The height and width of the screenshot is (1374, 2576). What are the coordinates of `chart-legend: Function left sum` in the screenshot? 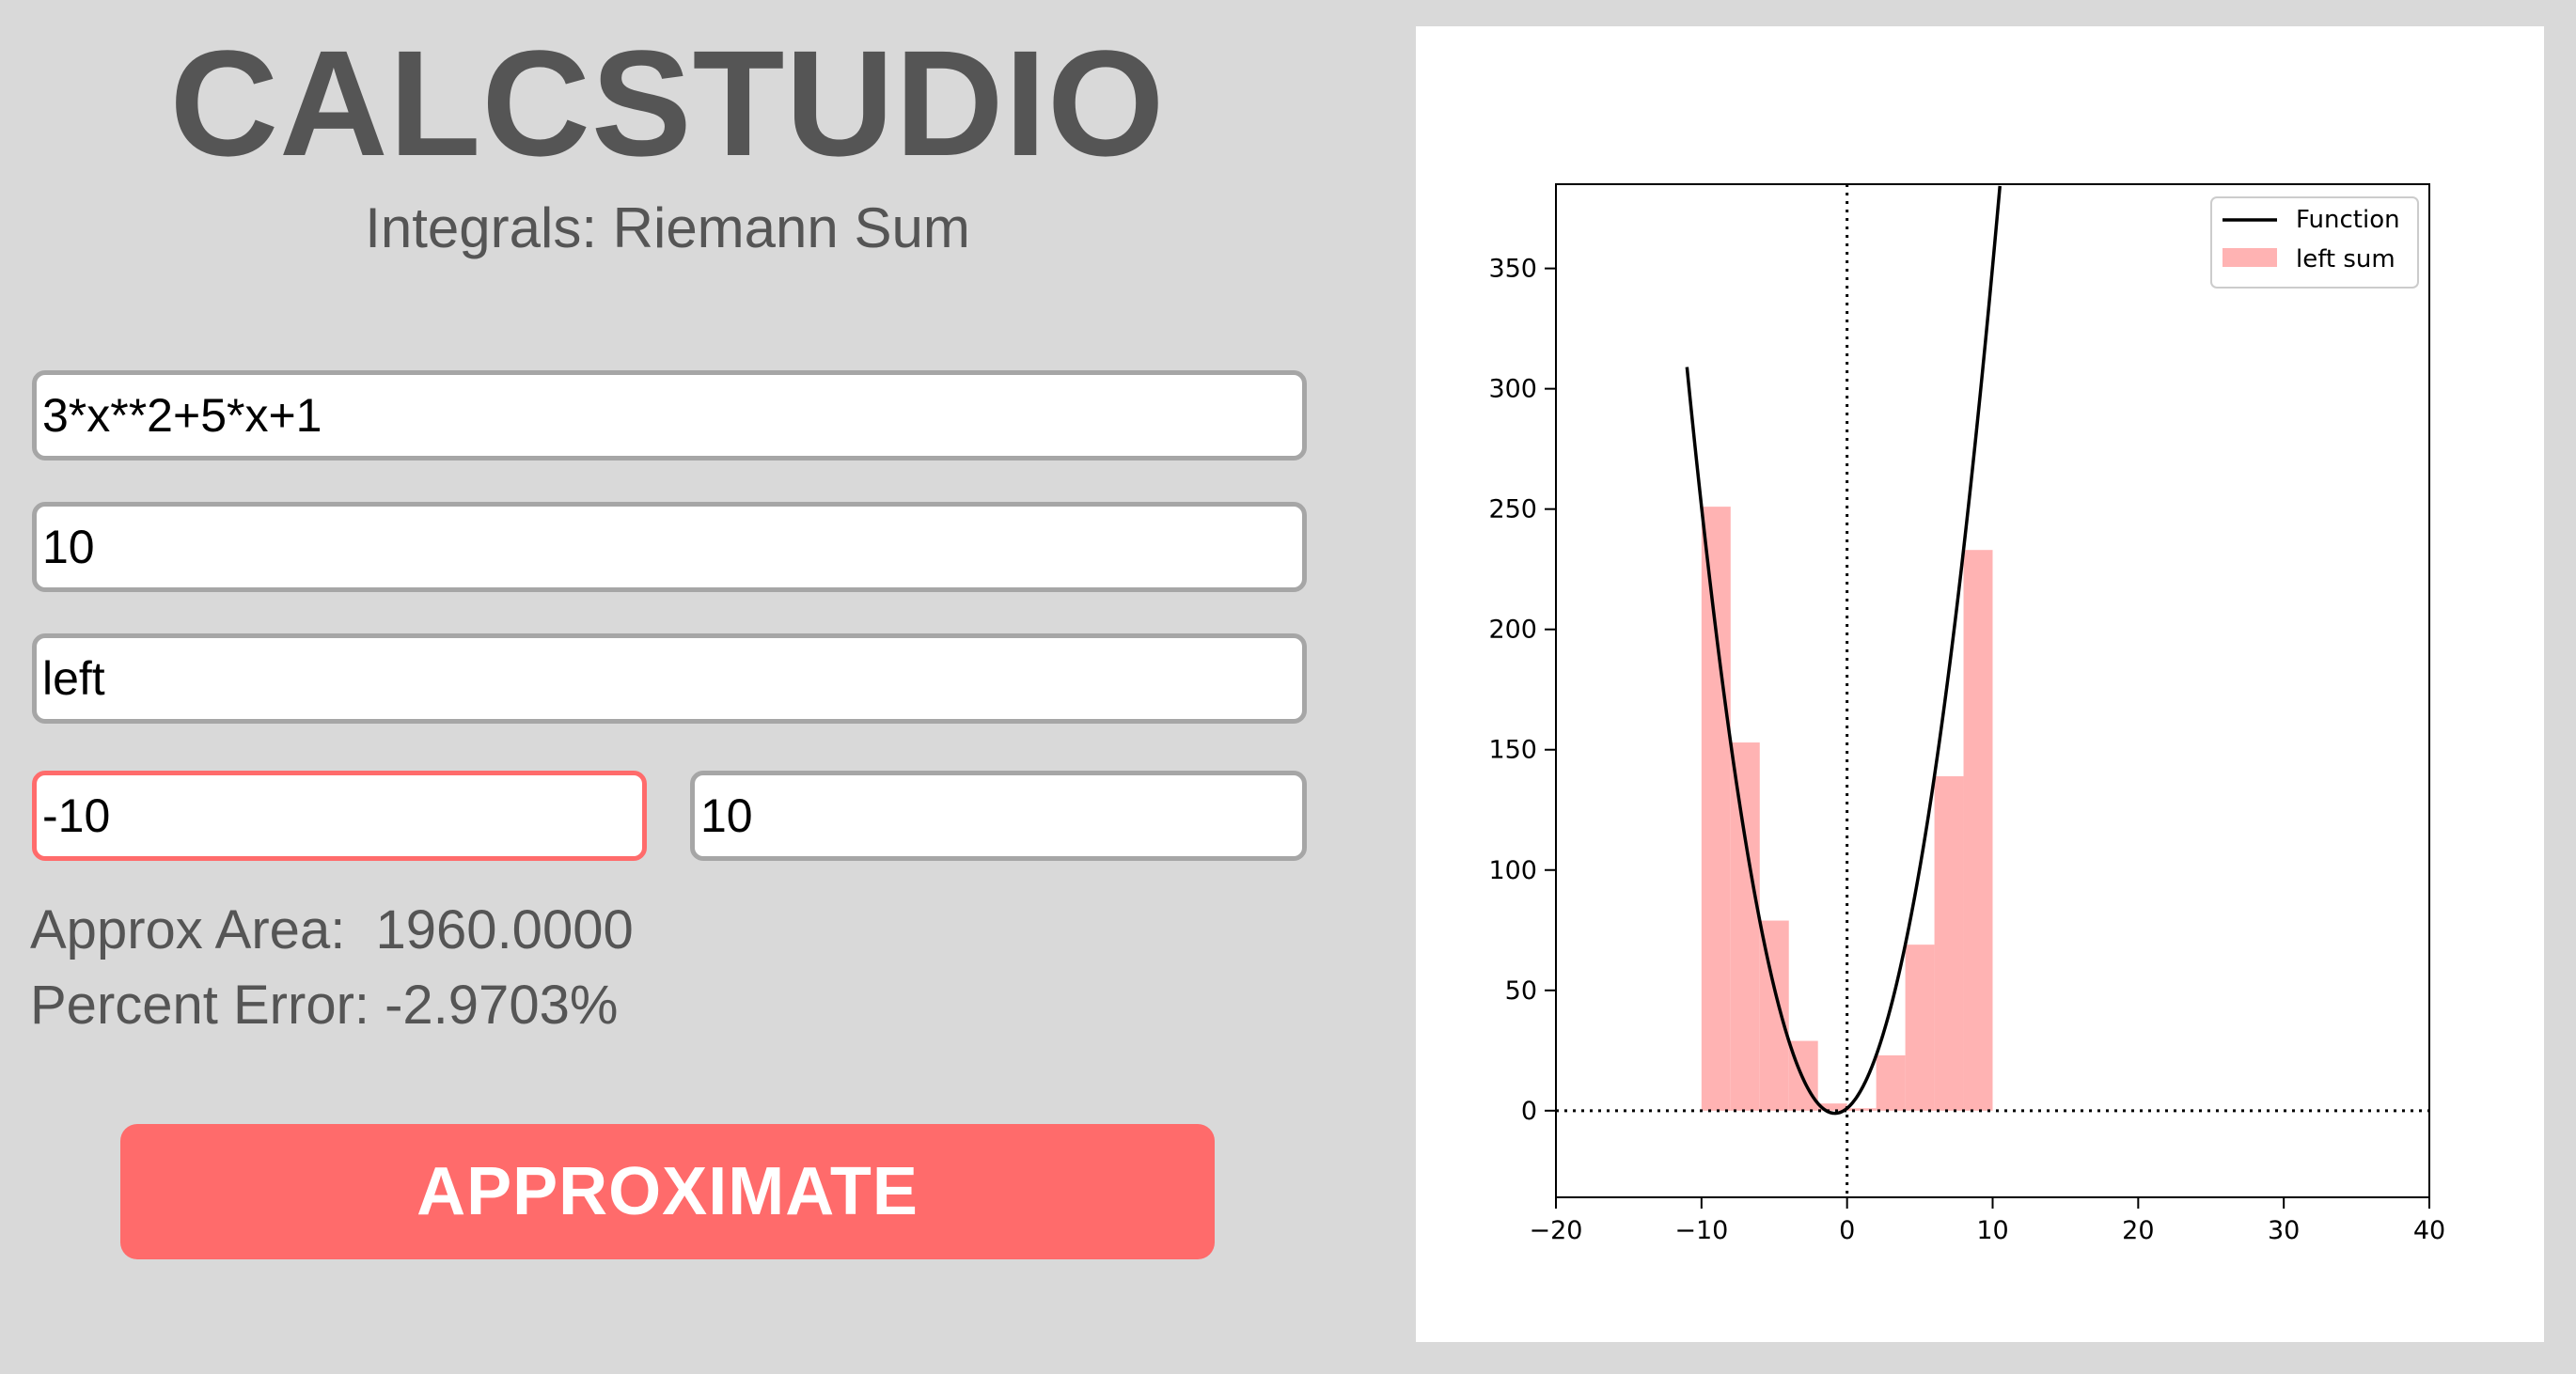 It's located at (2315, 242).